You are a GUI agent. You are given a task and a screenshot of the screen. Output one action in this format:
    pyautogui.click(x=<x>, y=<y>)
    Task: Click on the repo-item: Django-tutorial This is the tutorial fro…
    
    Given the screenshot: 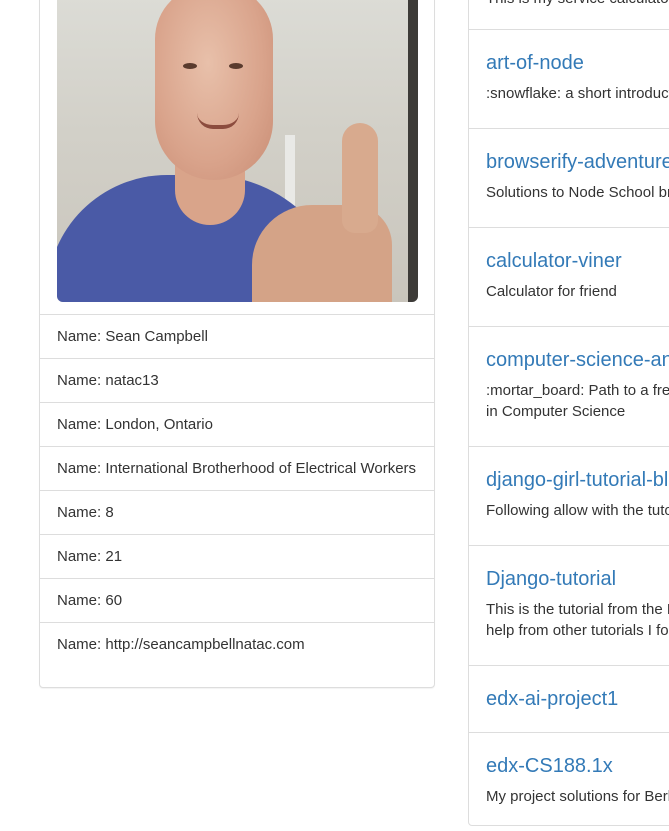 What is the action you would take?
    pyautogui.click(x=569, y=605)
    